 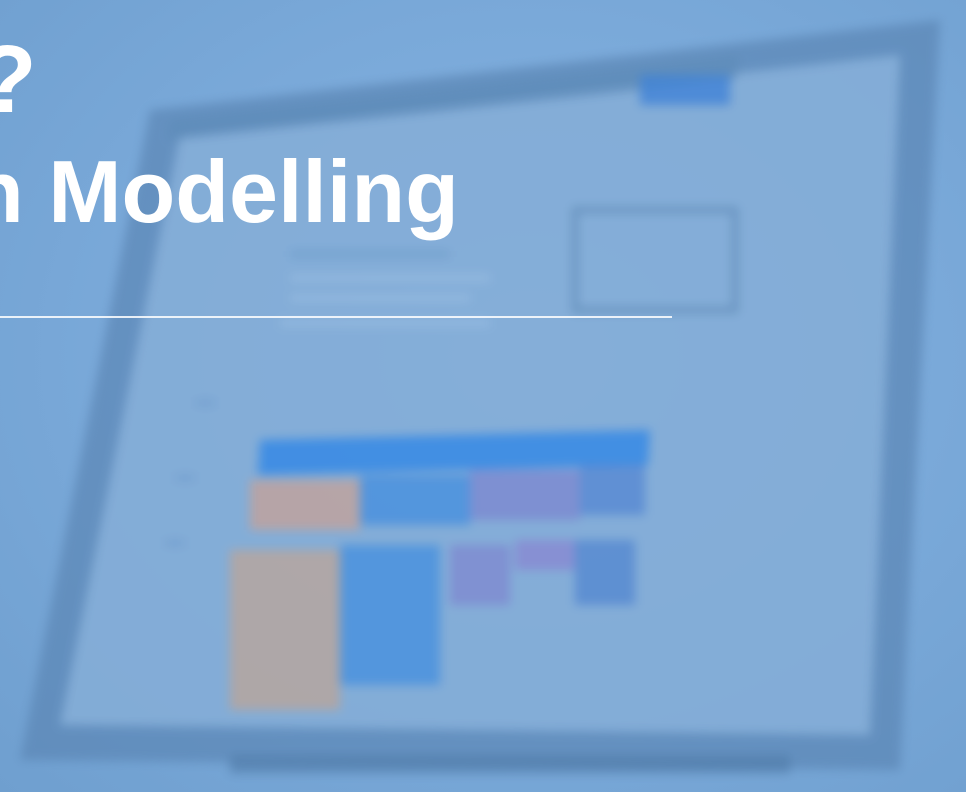 I want to click on hero-title-line-2: n Modelling, so click(x=229, y=192).